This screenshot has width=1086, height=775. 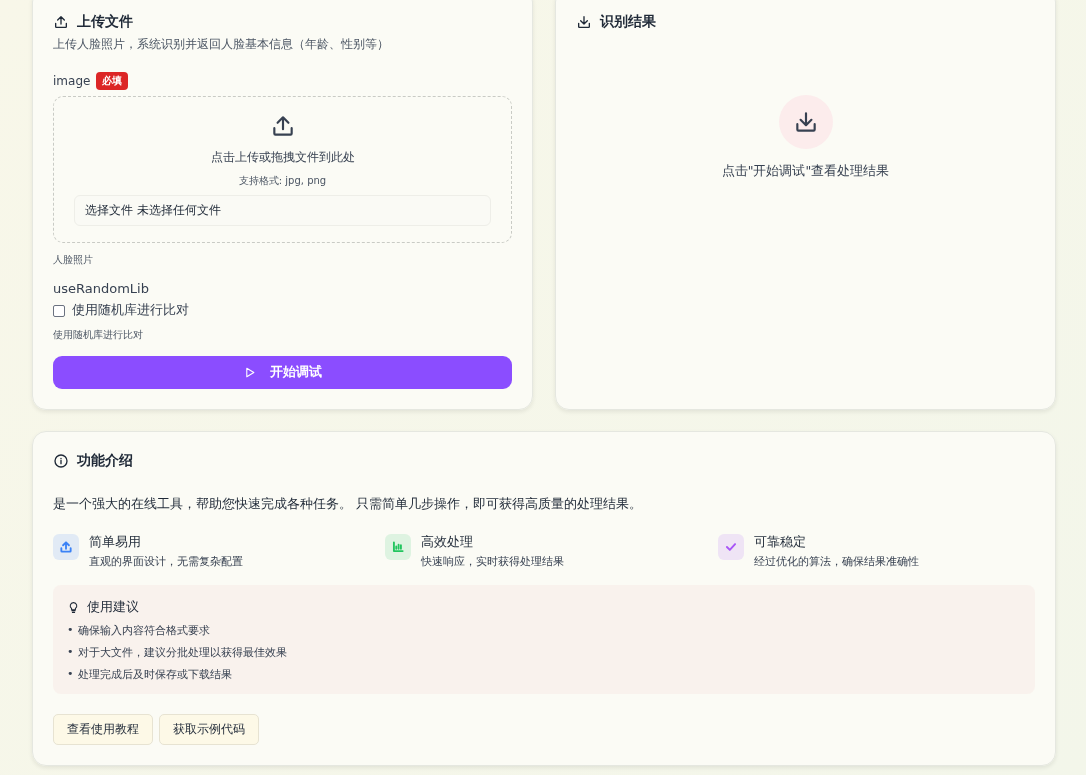 What do you see at coordinates (166, 561) in the screenshot?
I see `feature-description: 直观的界面设计，无需复杂配置` at bounding box center [166, 561].